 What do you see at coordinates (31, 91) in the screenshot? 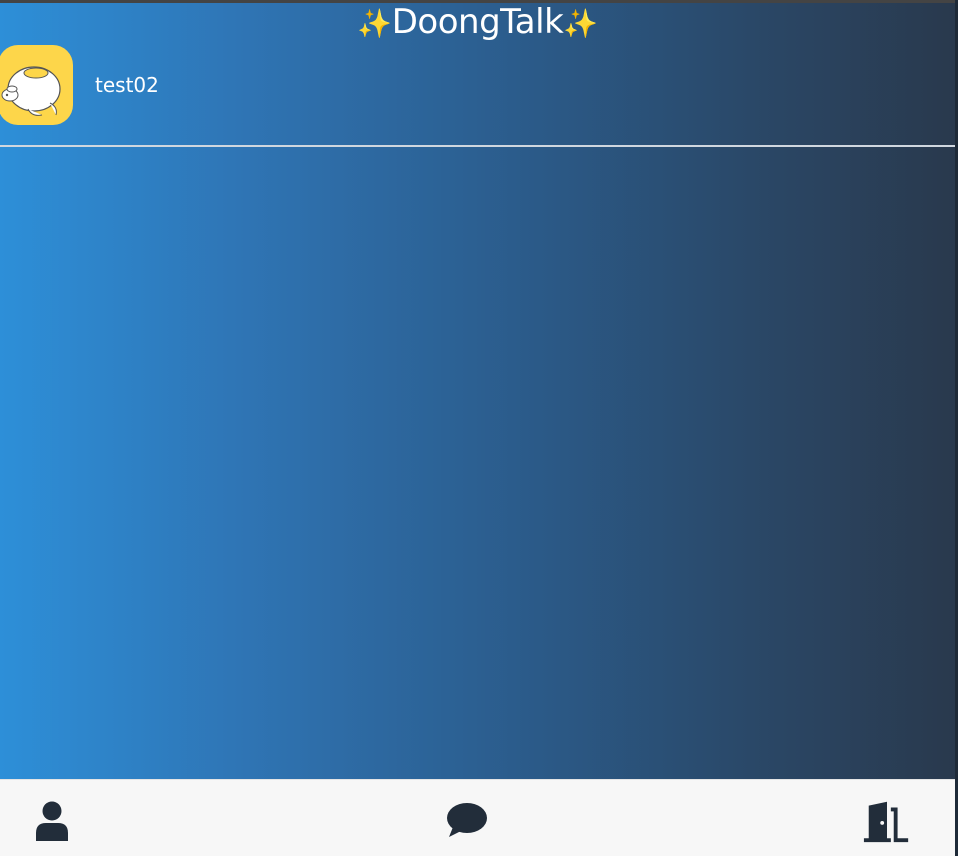
I see `rabbit-avatar-icon` at bounding box center [31, 91].